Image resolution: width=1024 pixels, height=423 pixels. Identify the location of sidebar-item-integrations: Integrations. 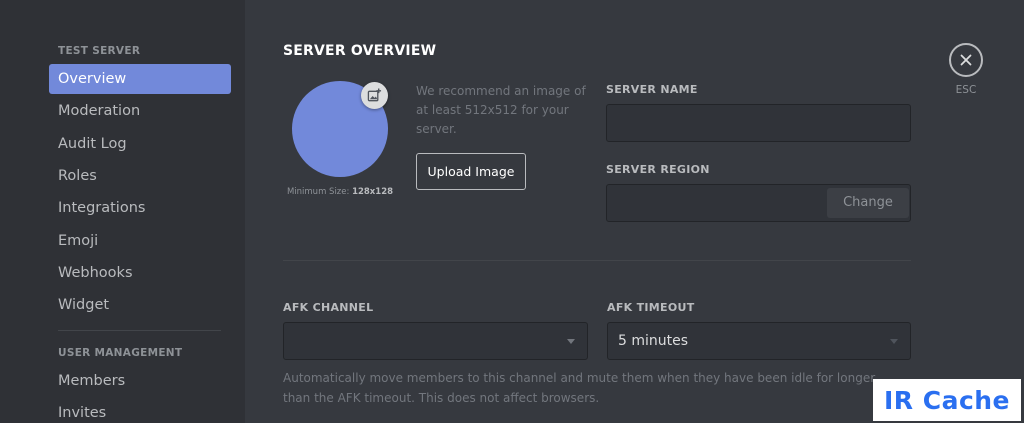
(140, 208).